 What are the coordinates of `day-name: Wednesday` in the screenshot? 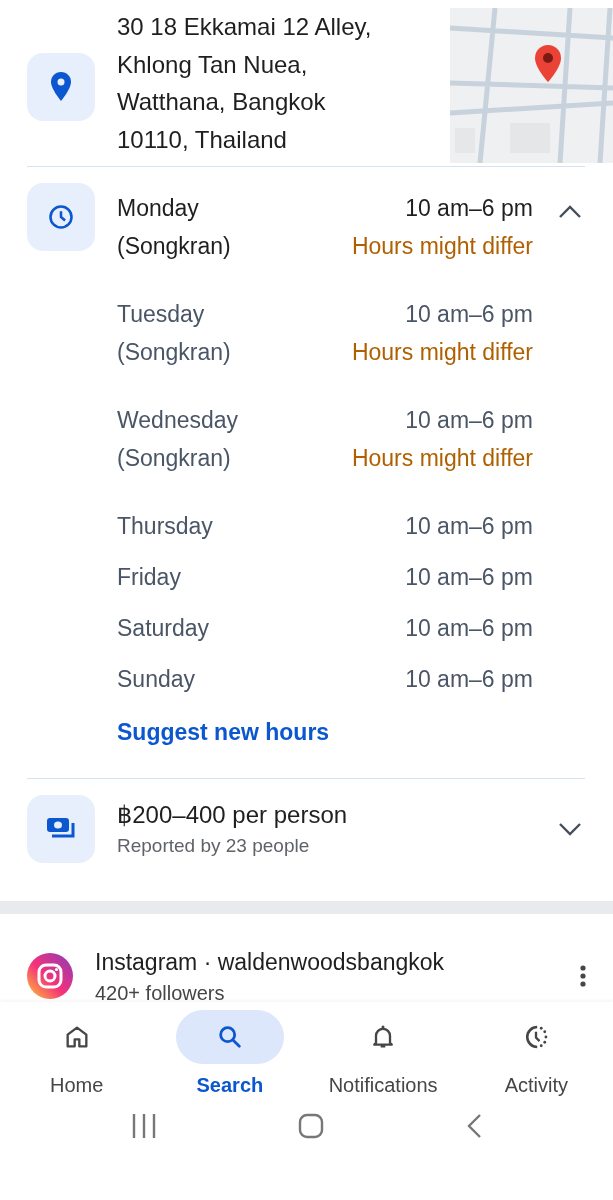 It's located at (178, 420).